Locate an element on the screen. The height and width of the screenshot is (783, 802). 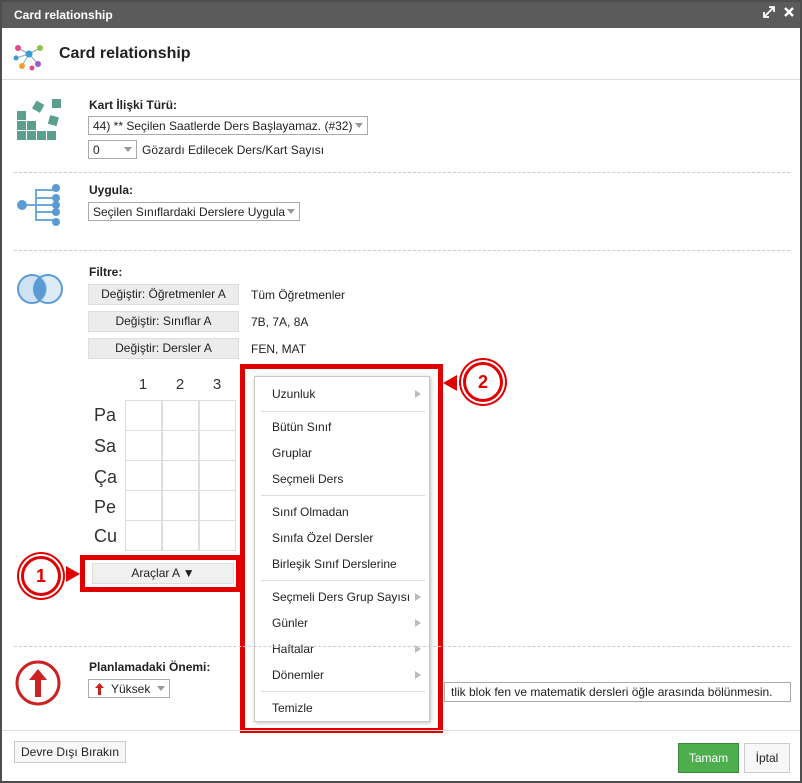
menu-item-joined-class: Birleşik Sınıf Derslerine is located at coordinates (343, 564).